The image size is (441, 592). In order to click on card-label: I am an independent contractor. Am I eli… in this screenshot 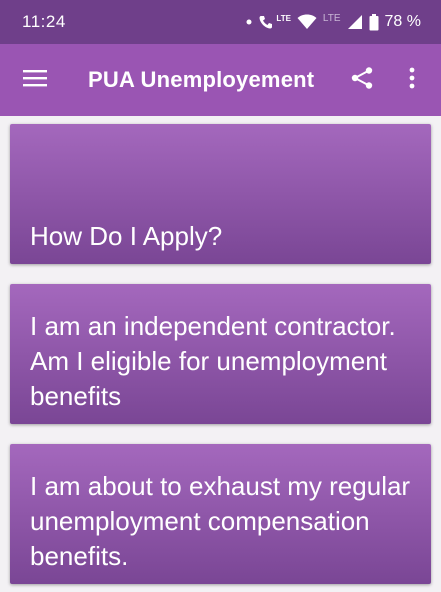, I will do `click(213, 361)`.